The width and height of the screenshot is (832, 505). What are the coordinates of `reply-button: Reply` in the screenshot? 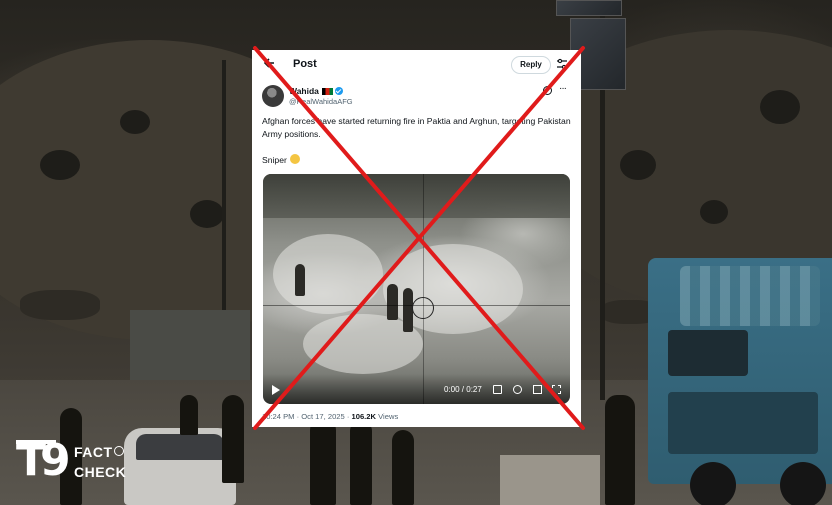 It's located at (531, 65).